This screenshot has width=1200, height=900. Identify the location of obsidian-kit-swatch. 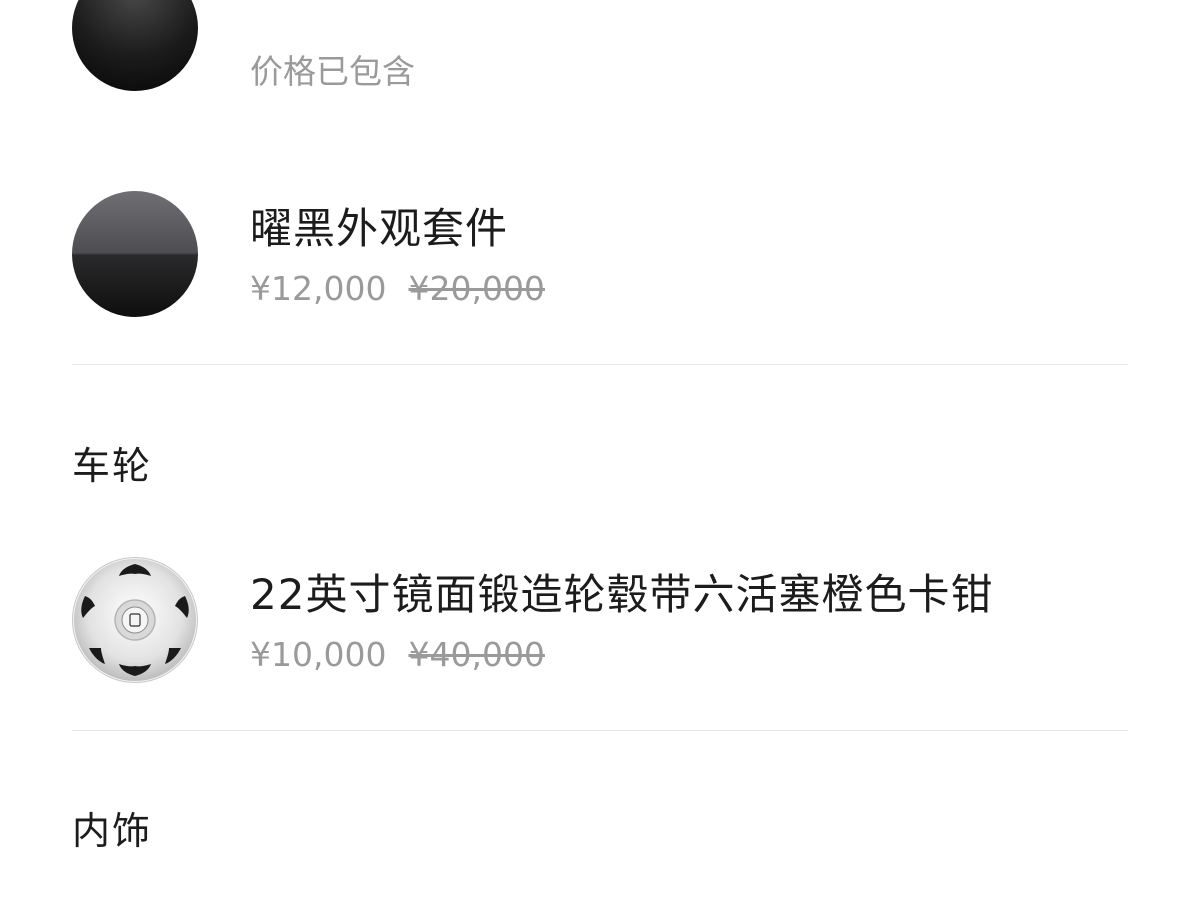
(135, 254).